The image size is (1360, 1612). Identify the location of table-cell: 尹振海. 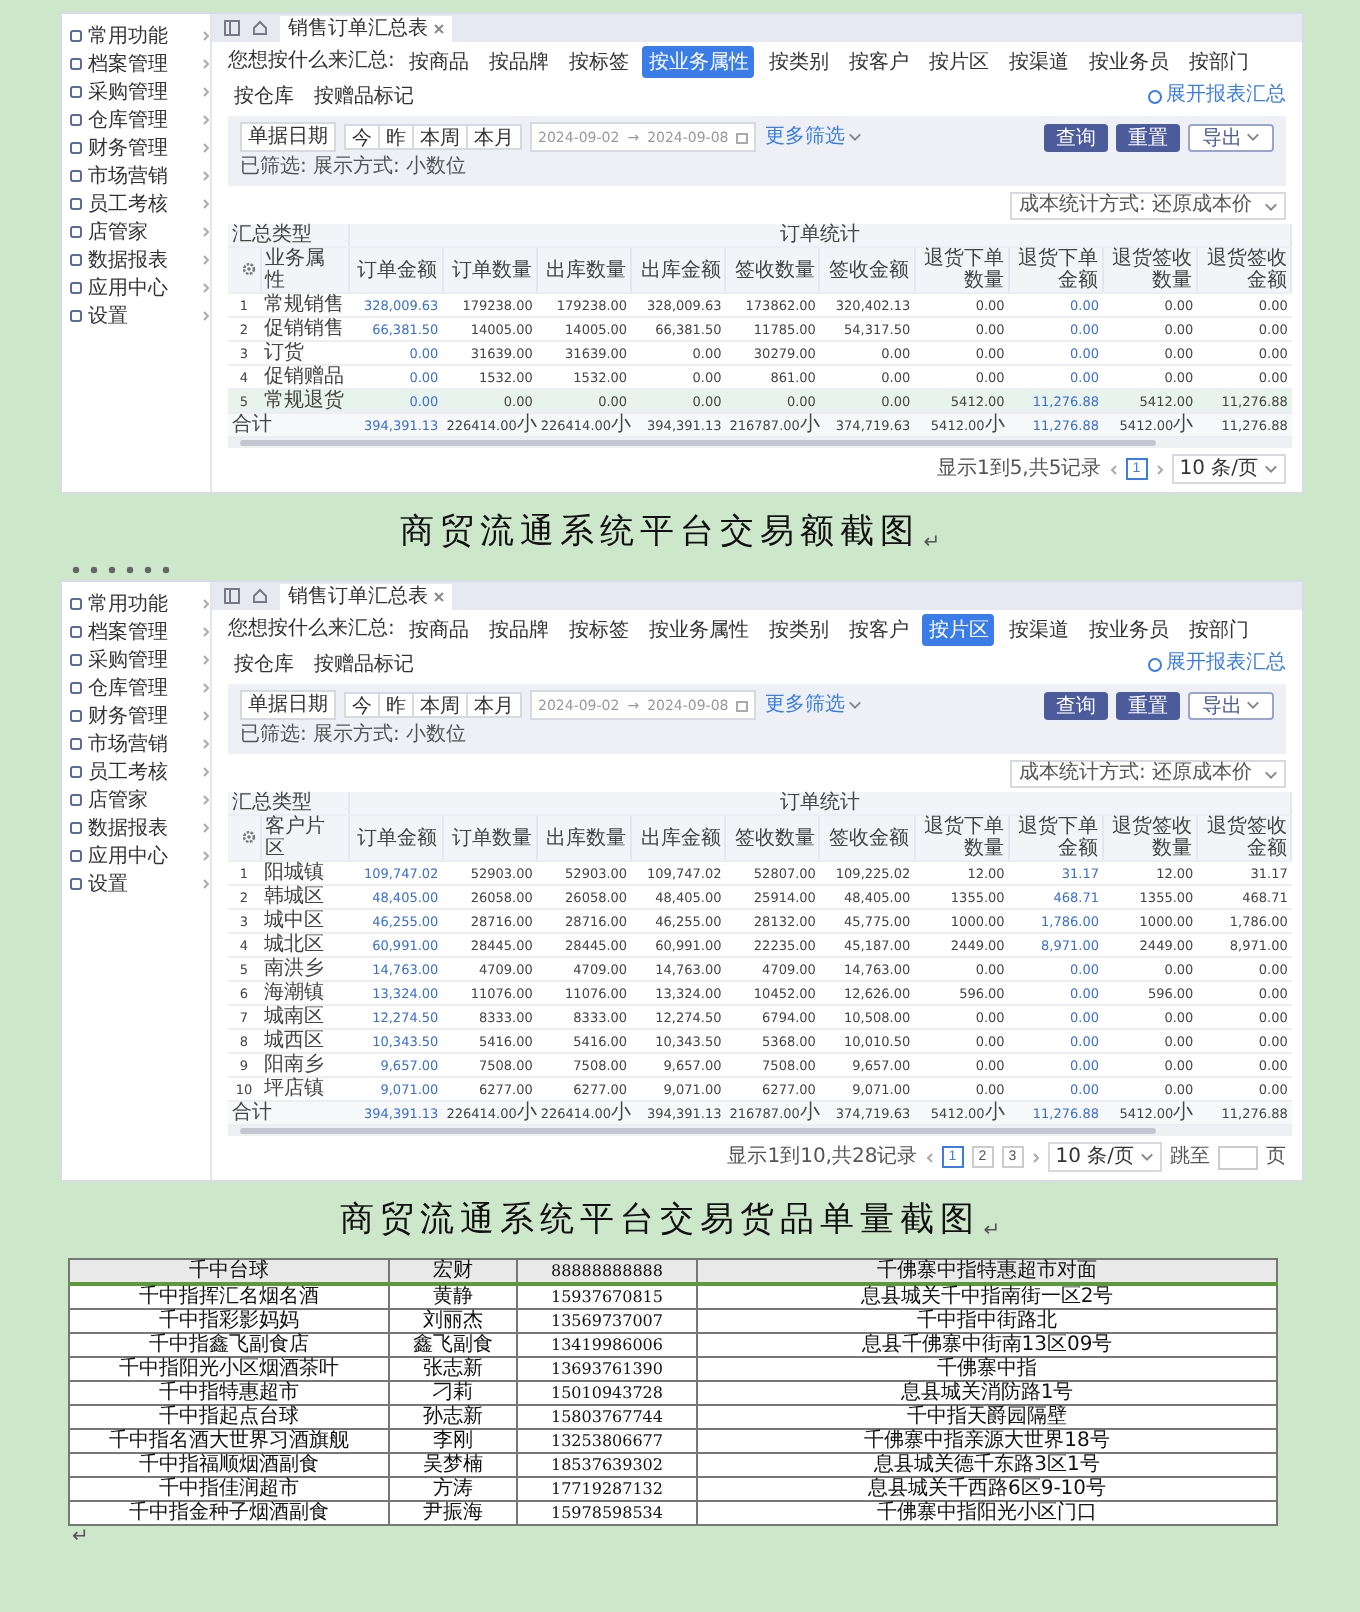
(453, 1513).